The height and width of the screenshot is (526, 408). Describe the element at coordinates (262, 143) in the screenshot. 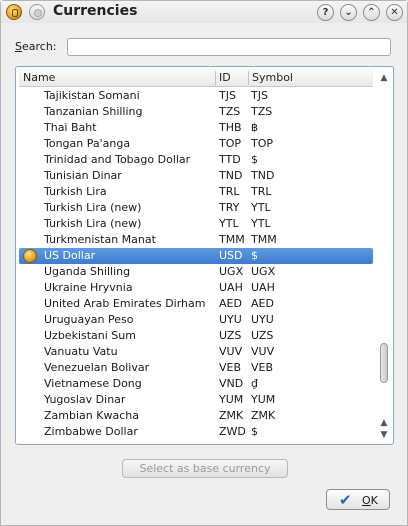

I see `currency-symbol: TOP` at that location.